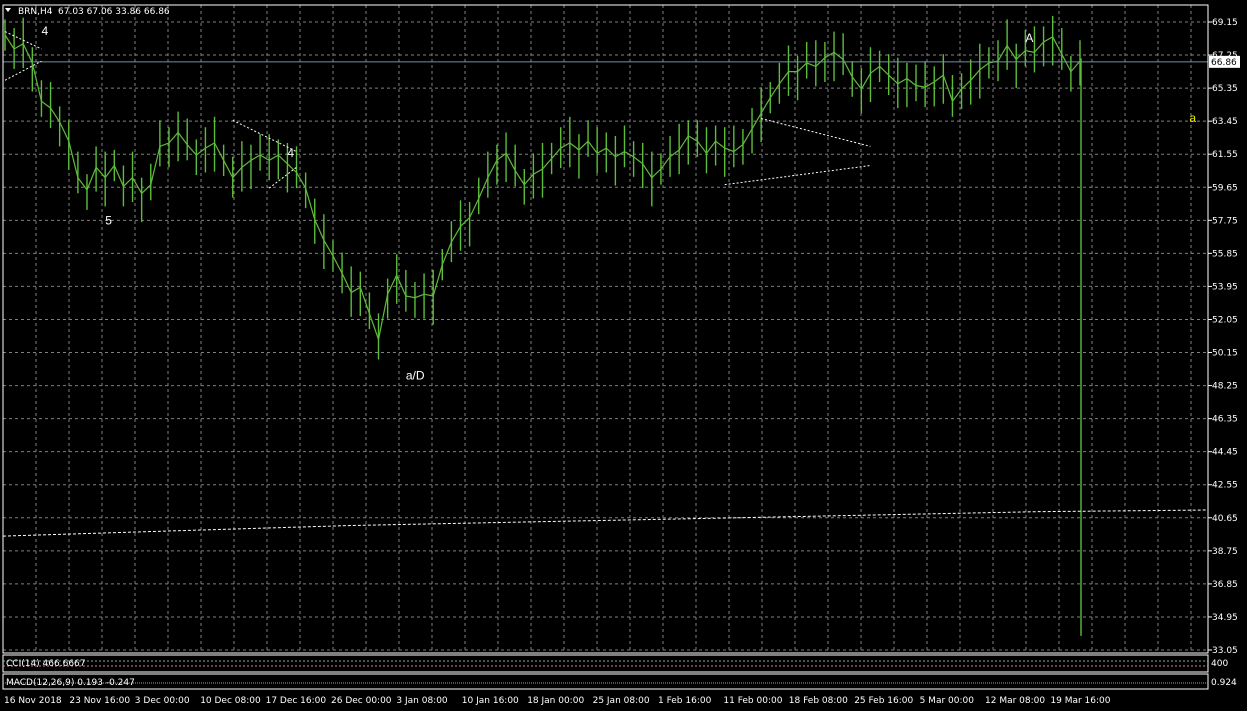 The height and width of the screenshot is (711, 1247). Describe the element at coordinates (108, 221) in the screenshot. I see `wave-label: 5` at that location.